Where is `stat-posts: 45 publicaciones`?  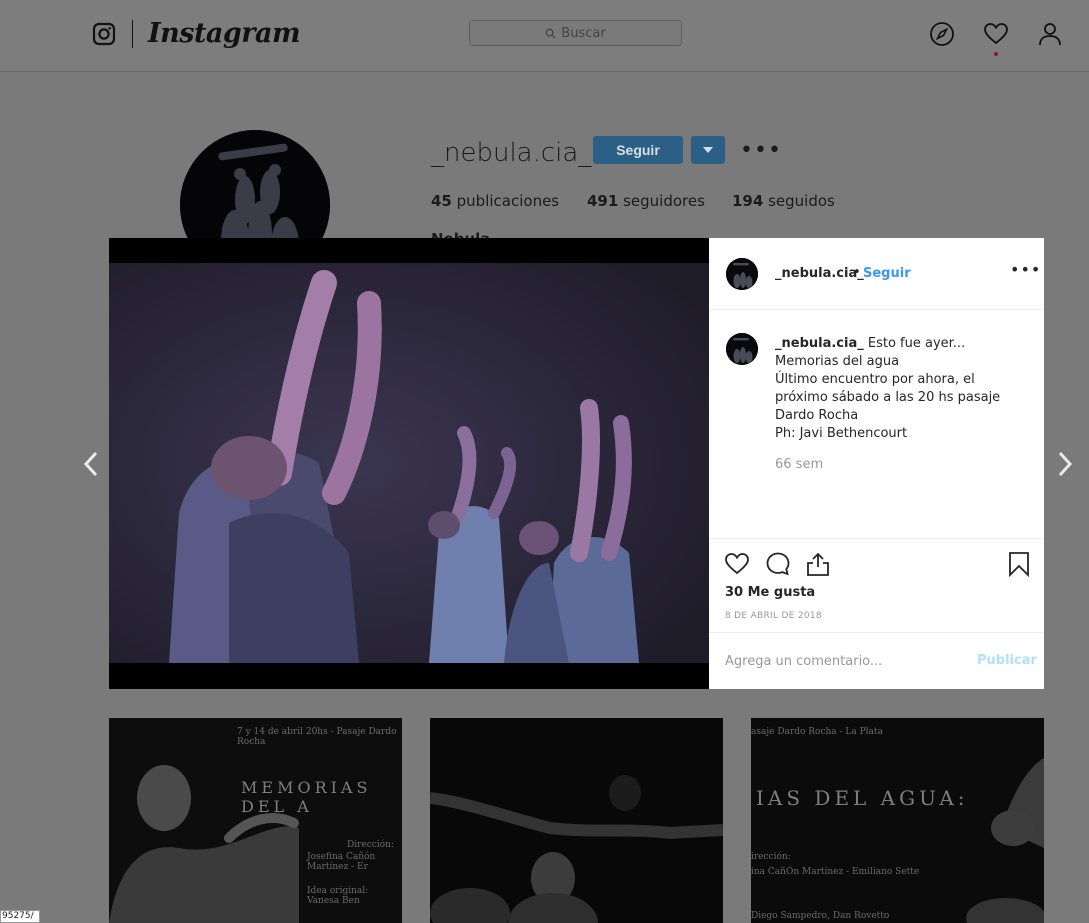
stat-posts: 45 publicaciones is located at coordinates (495, 201).